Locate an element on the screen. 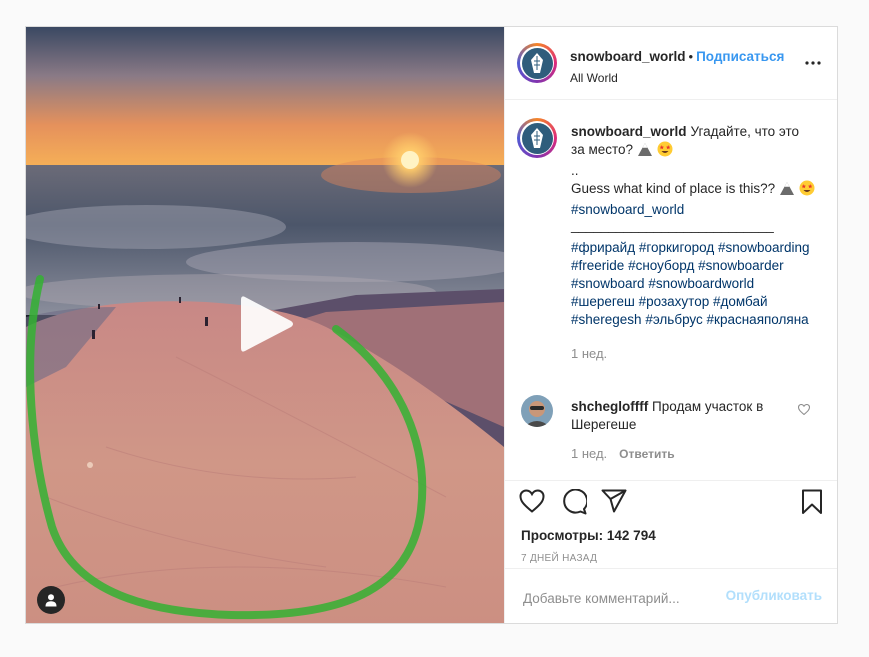 The image size is (869, 657). more-icon is located at coordinates (813, 63).